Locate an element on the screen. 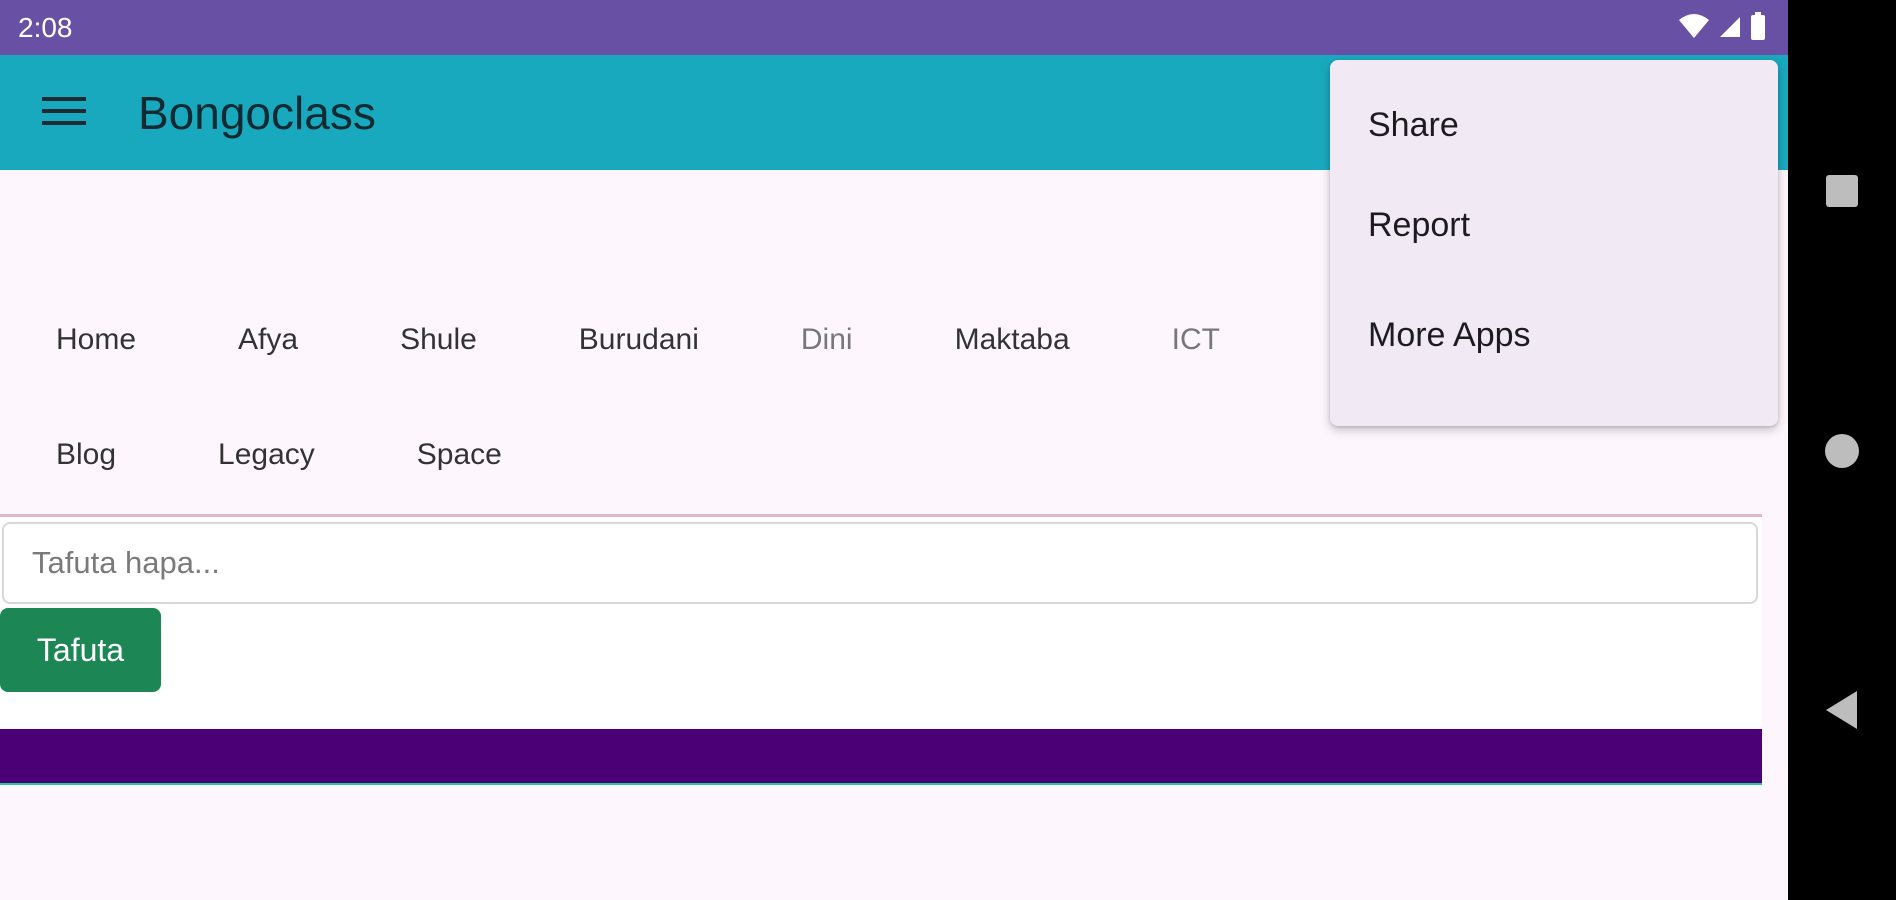  search-button: Tafuta is located at coordinates (80, 650).